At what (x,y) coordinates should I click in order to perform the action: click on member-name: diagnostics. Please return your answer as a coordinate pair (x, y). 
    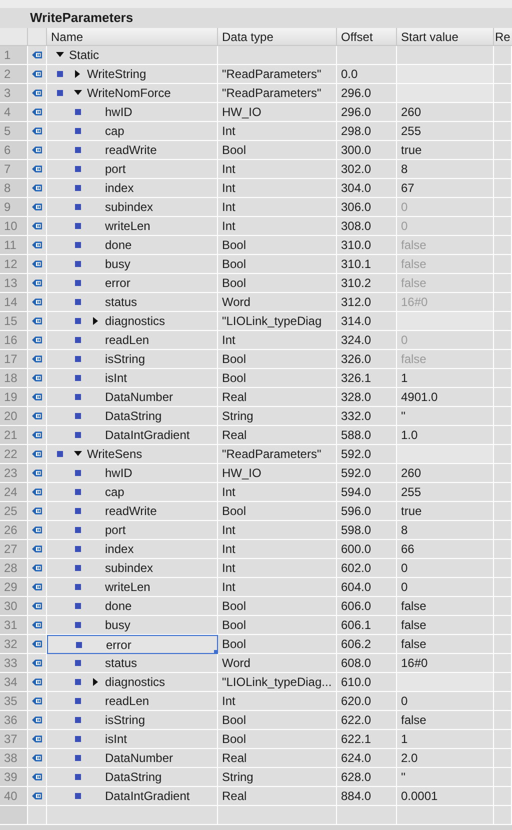
    Looking at the image, I should click on (135, 682).